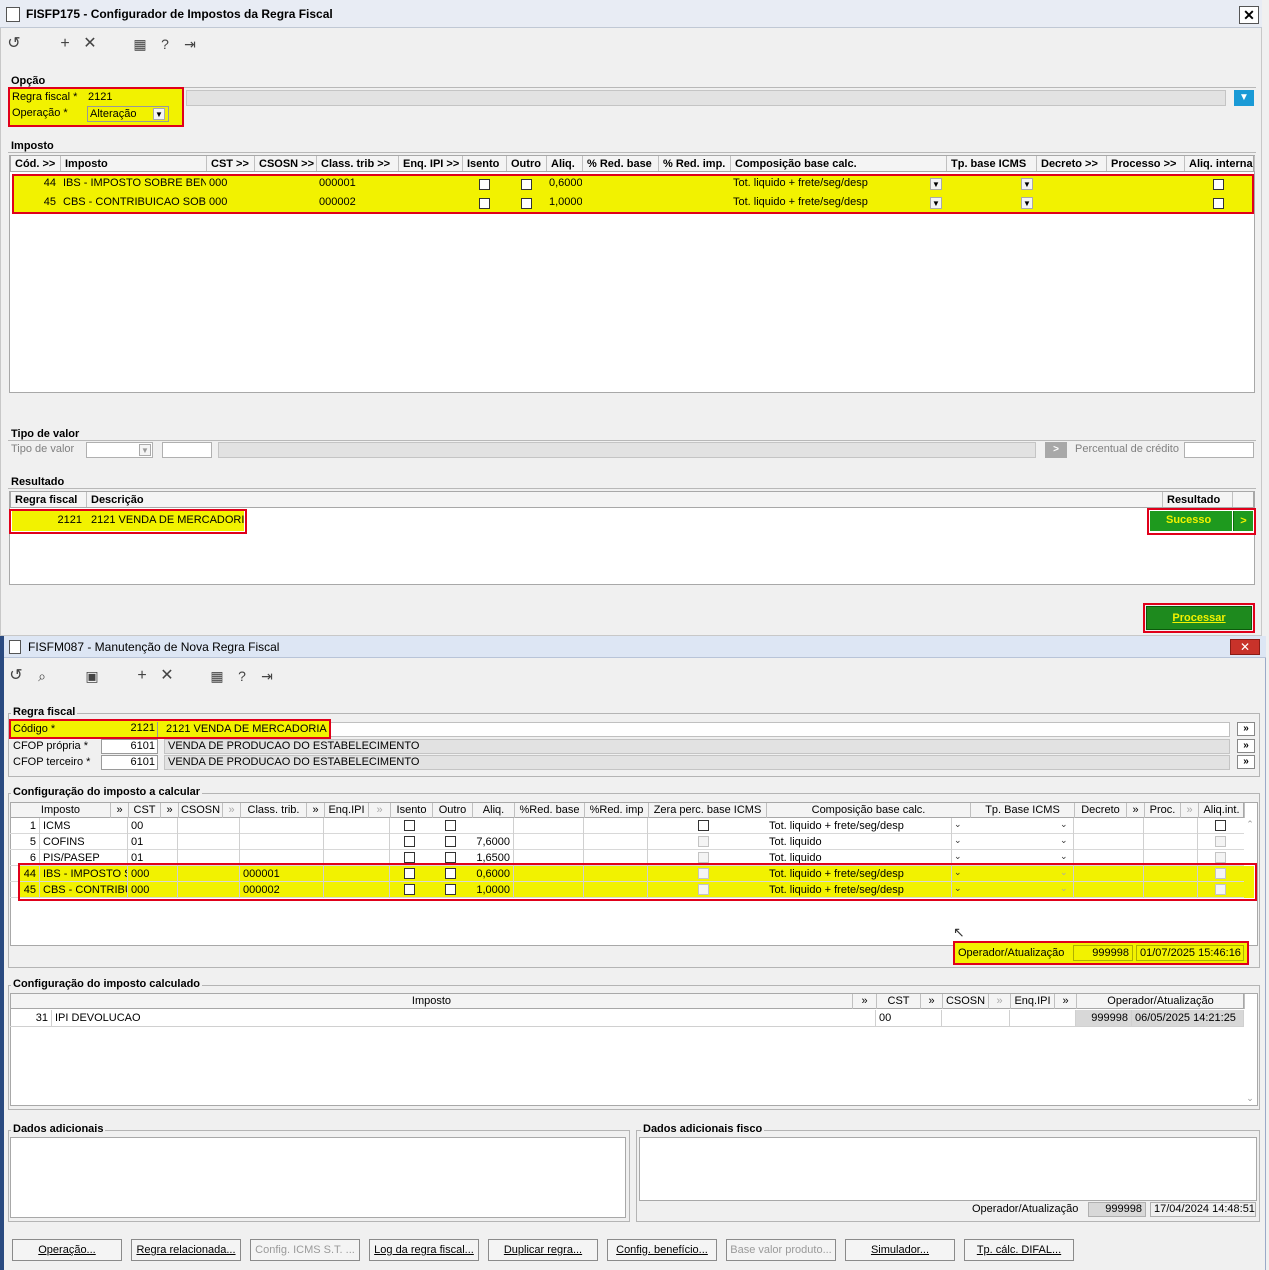 Image resolution: width=1269 pixels, height=1270 pixels. Describe the element at coordinates (358, 163) in the screenshot. I see `col-class-trib: Class. trib >>` at that location.